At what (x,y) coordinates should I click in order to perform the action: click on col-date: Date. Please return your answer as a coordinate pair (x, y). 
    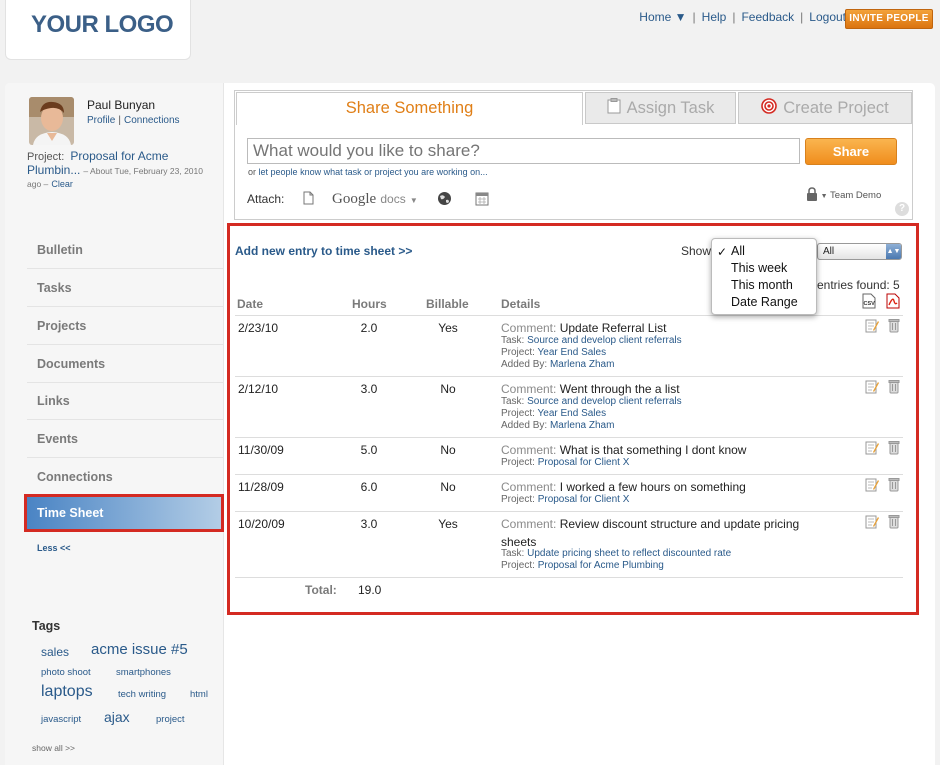
    Looking at the image, I should click on (250, 304).